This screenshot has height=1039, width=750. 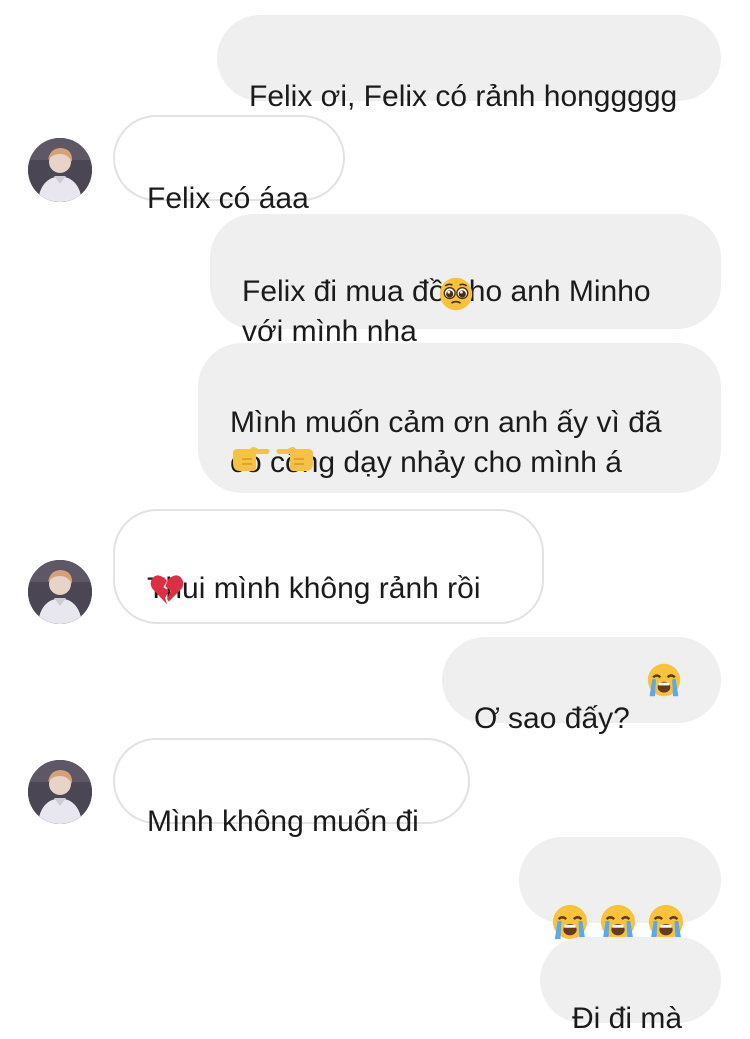 What do you see at coordinates (296, 458) in the screenshot?
I see `backhand-index-pointing-left-icon` at bounding box center [296, 458].